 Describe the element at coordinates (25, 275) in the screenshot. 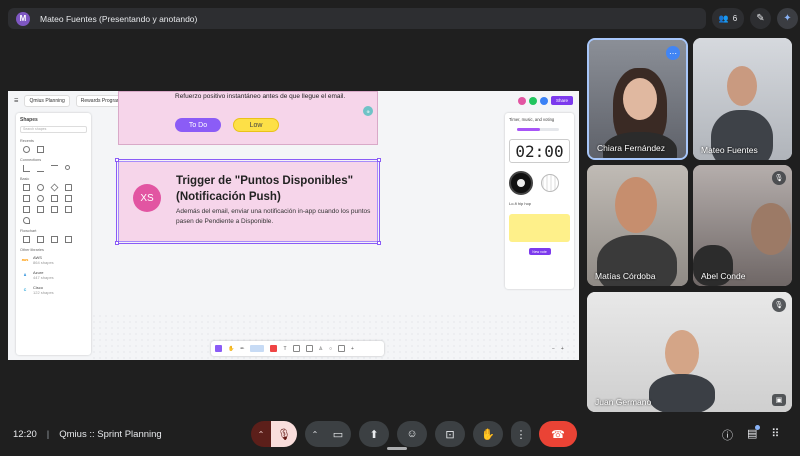

I see `azure-icon: A` at that location.